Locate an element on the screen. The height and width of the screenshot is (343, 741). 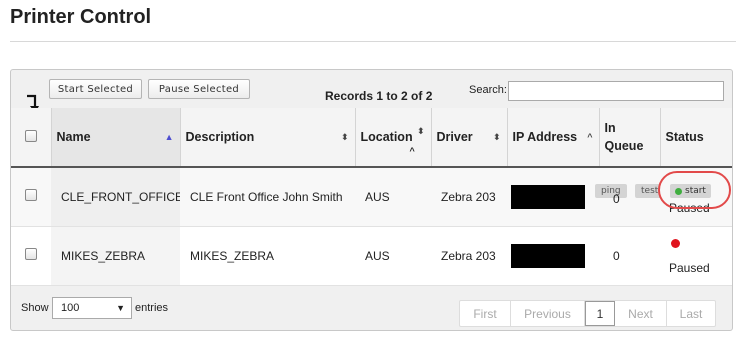
header-driver: Driver ⬍ is located at coordinates (469, 138).